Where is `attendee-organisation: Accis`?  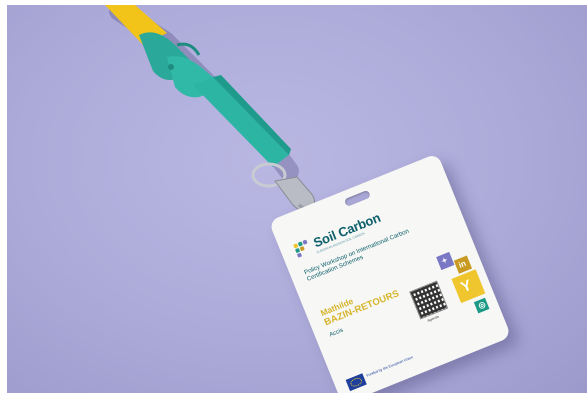 attendee-organisation: Accis is located at coordinates (336, 333).